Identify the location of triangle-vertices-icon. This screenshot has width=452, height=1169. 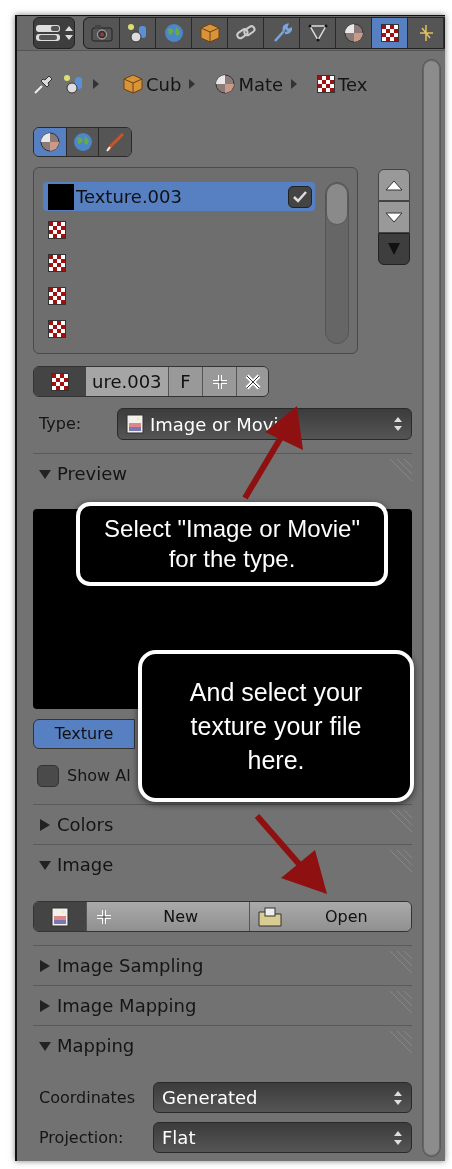
(317, 33).